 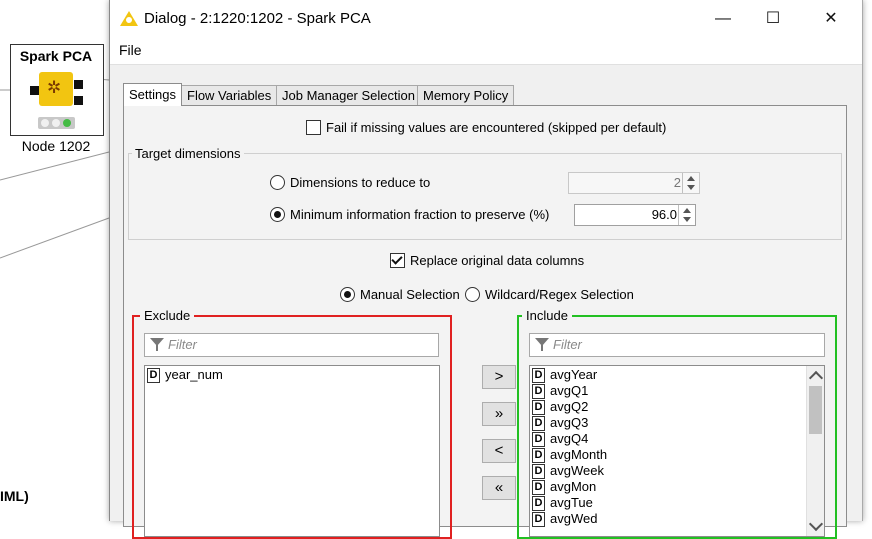 I want to click on dims-reduce-spinner: 2, so click(x=634, y=183).